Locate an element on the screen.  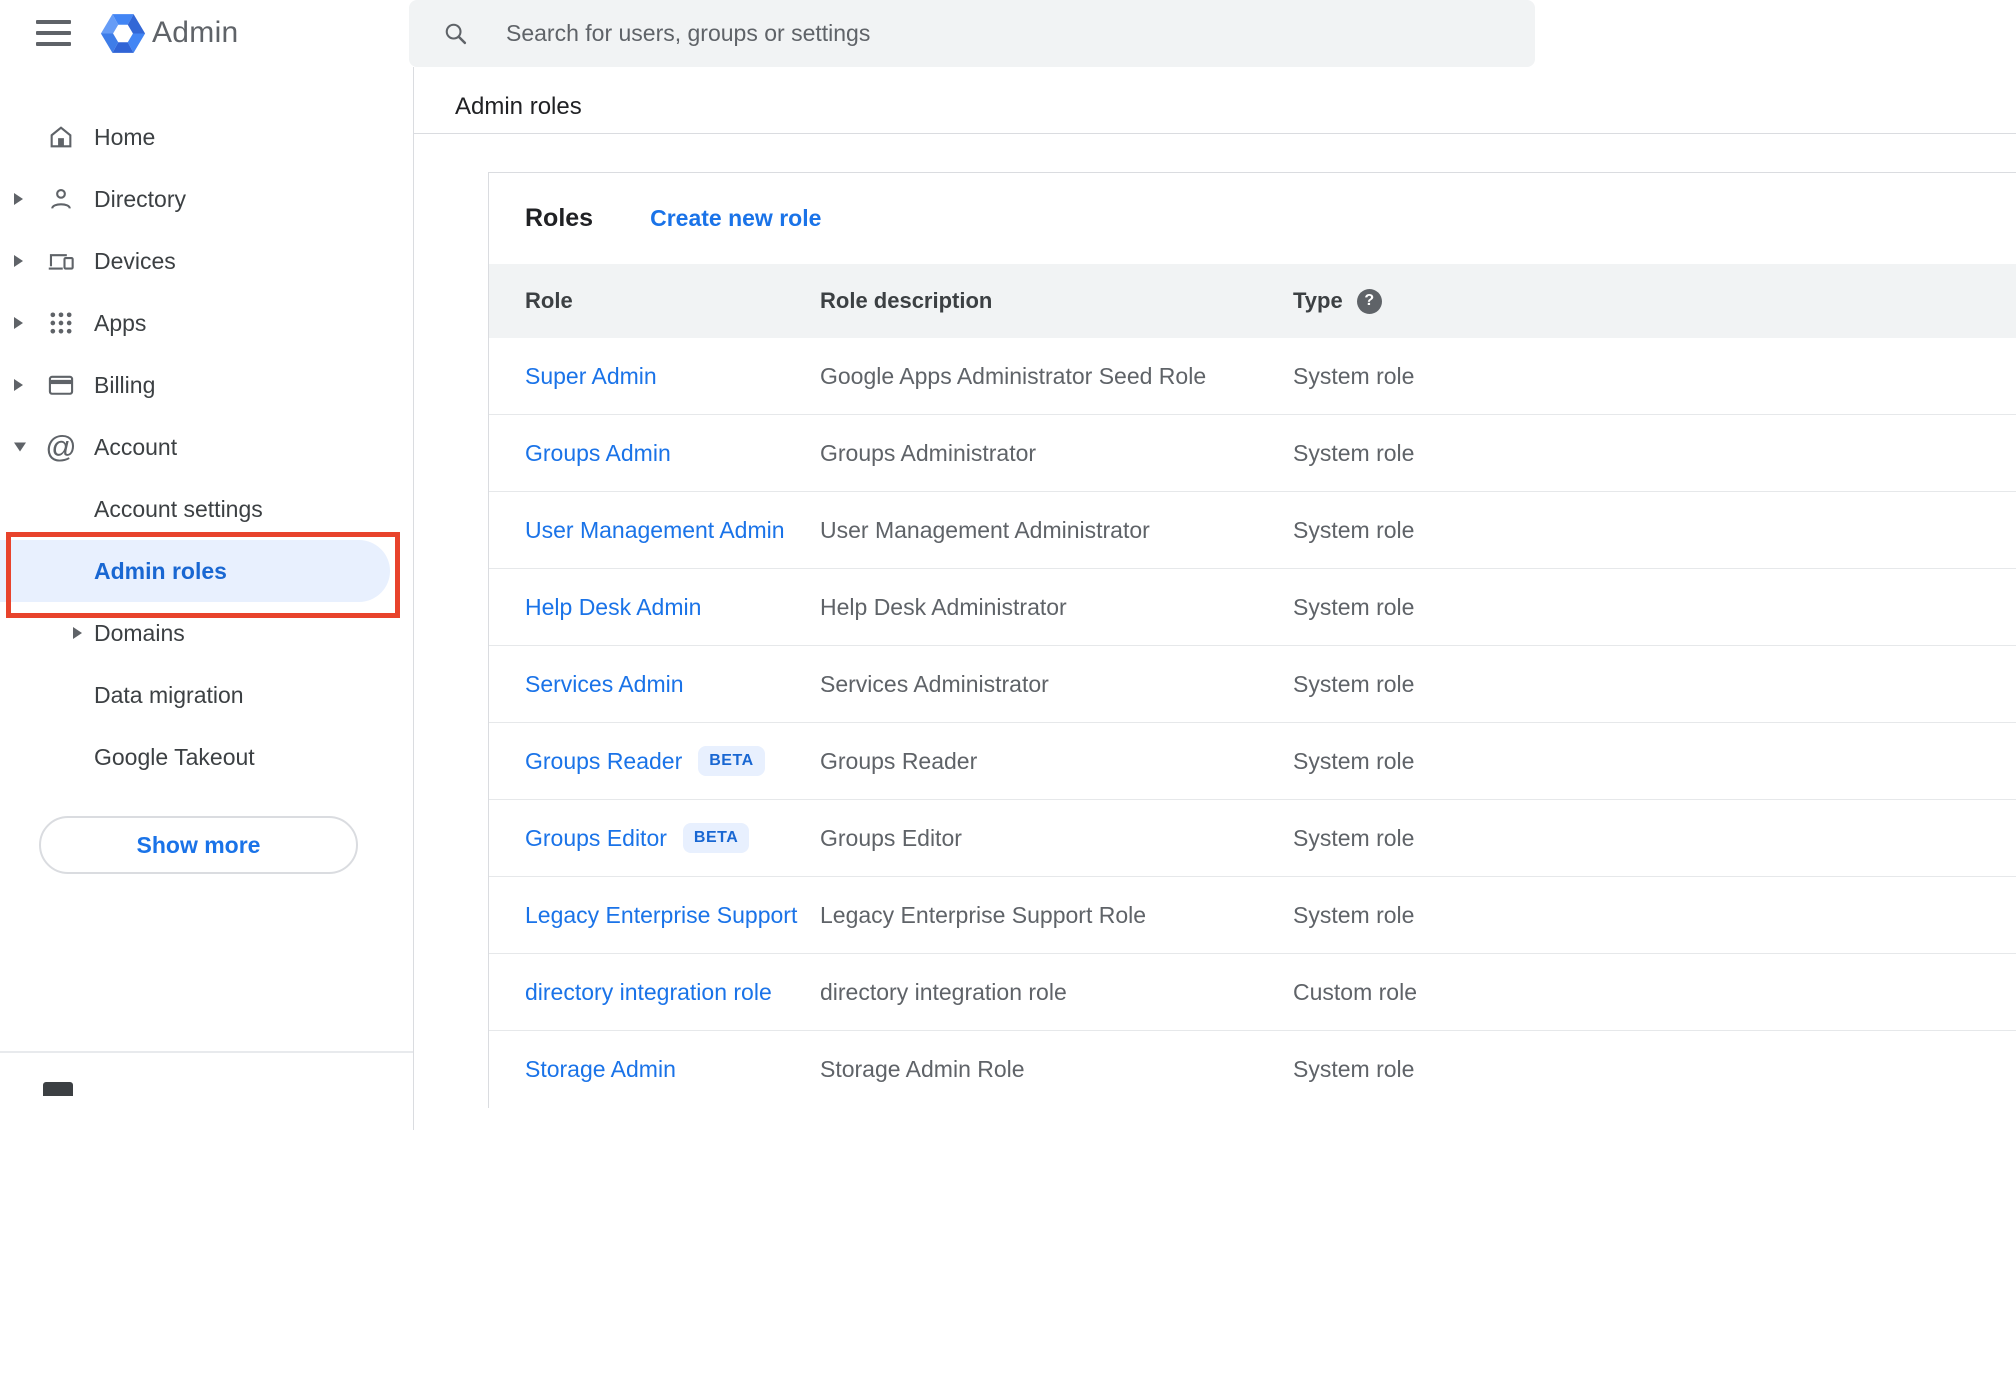
sidebar-item: @ Account is located at coordinates (206, 447).